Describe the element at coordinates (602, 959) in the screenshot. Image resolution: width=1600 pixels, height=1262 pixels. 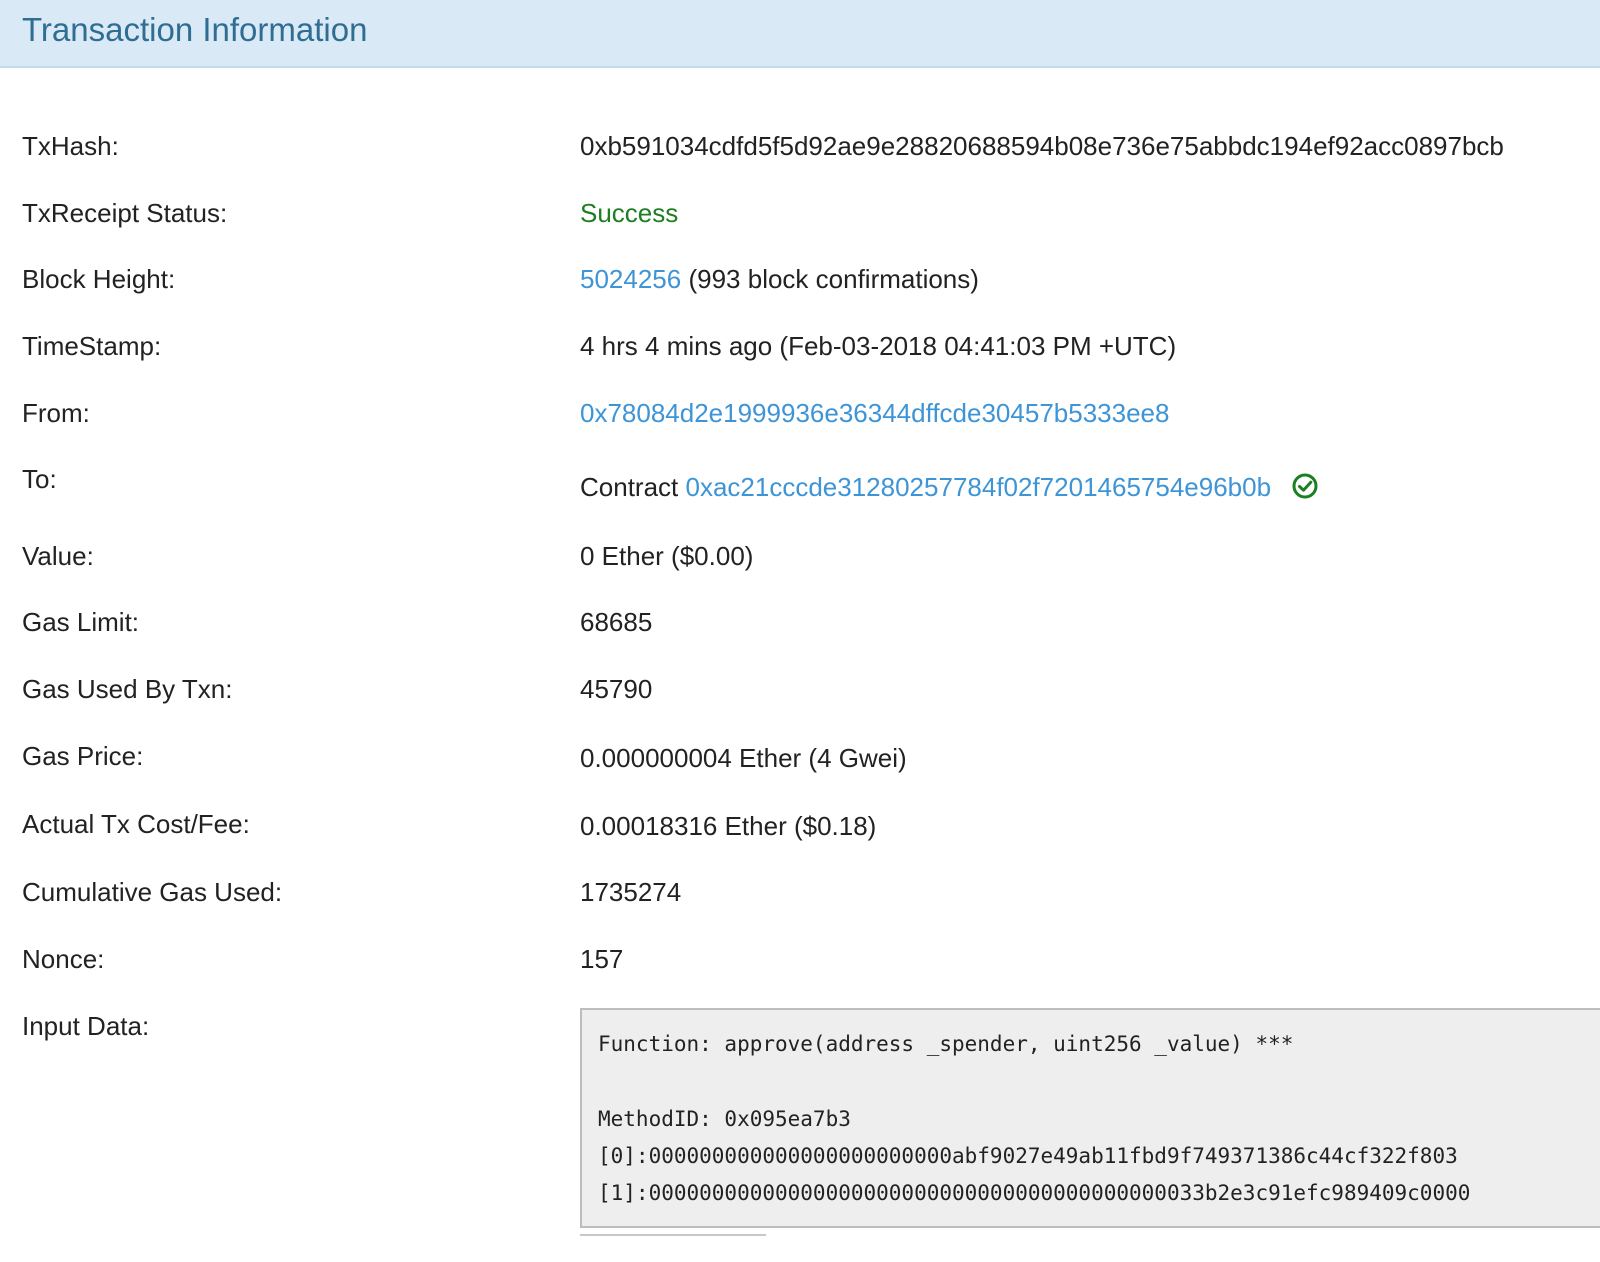
I see `nonce-value: 157` at that location.